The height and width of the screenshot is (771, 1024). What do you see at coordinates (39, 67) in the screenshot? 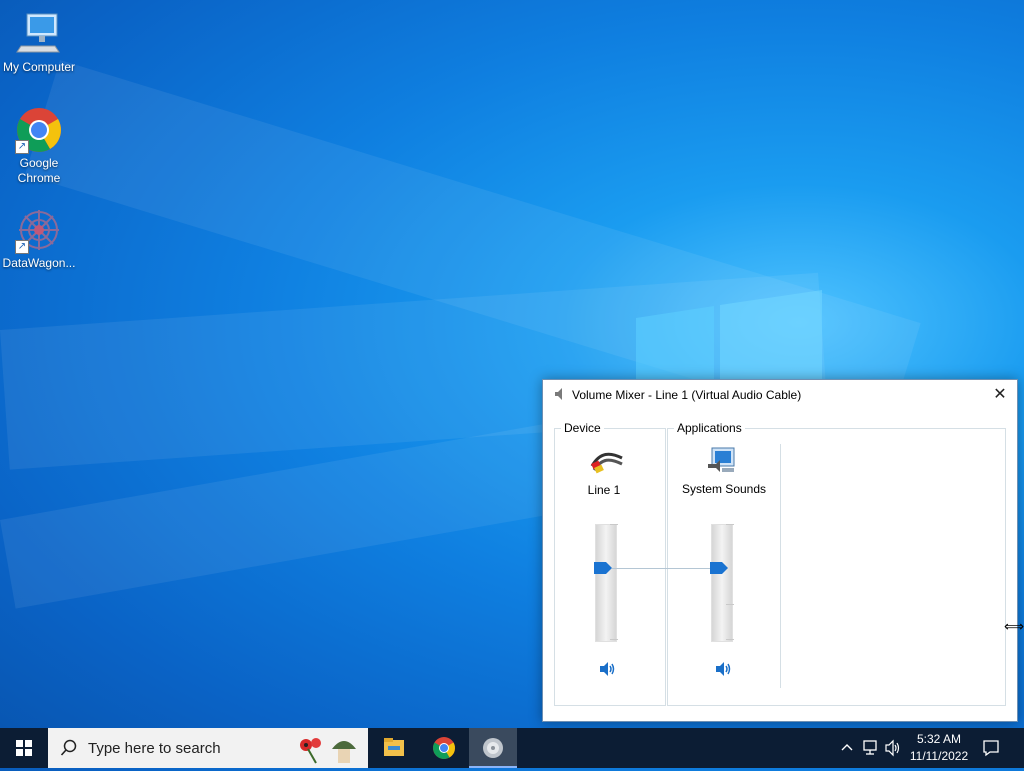
I see `desktop-icon-label: My Computer` at bounding box center [39, 67].